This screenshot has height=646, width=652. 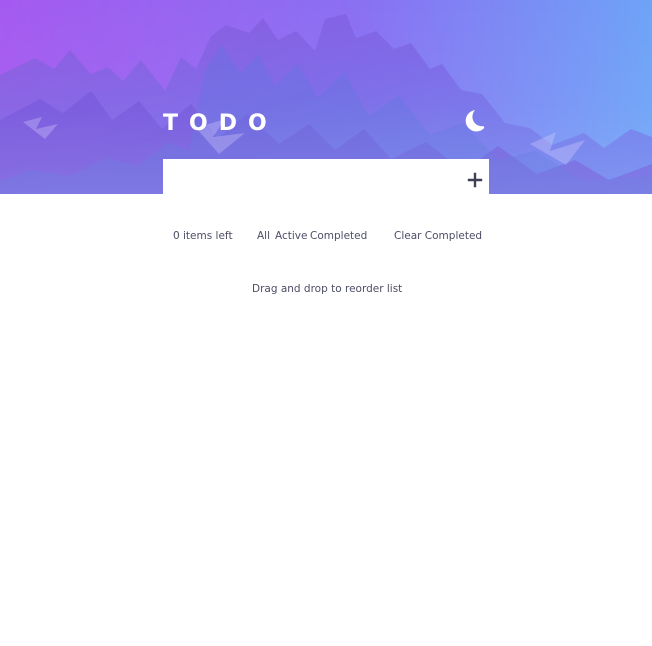 I want to click on filter-all-button: All, so click(x=263, y=236).